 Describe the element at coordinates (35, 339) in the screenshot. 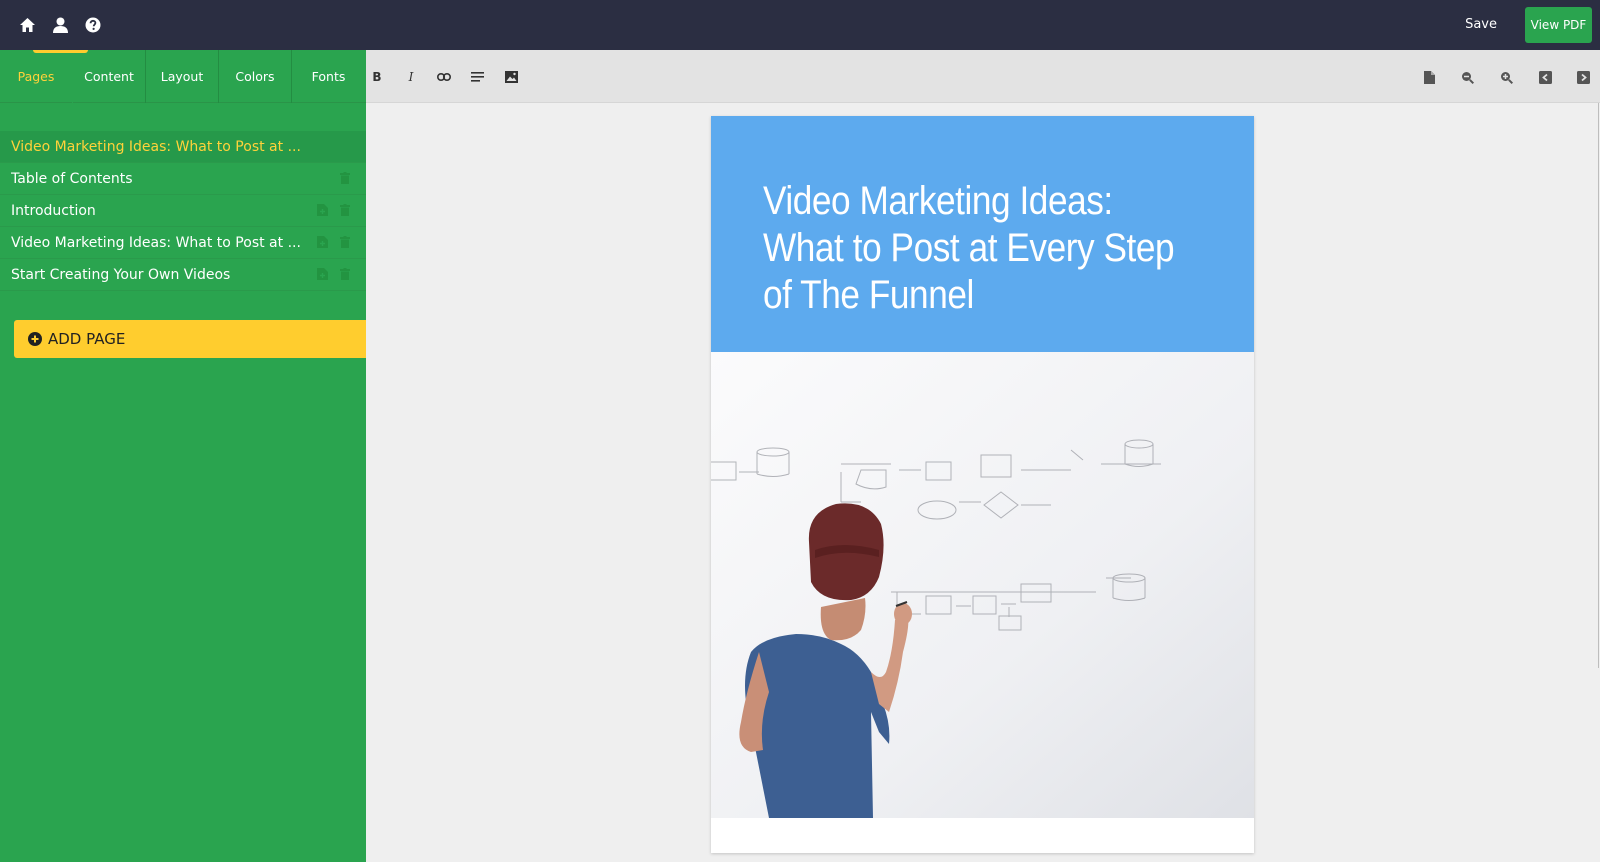

I see `plus-circle-icon` at that location.